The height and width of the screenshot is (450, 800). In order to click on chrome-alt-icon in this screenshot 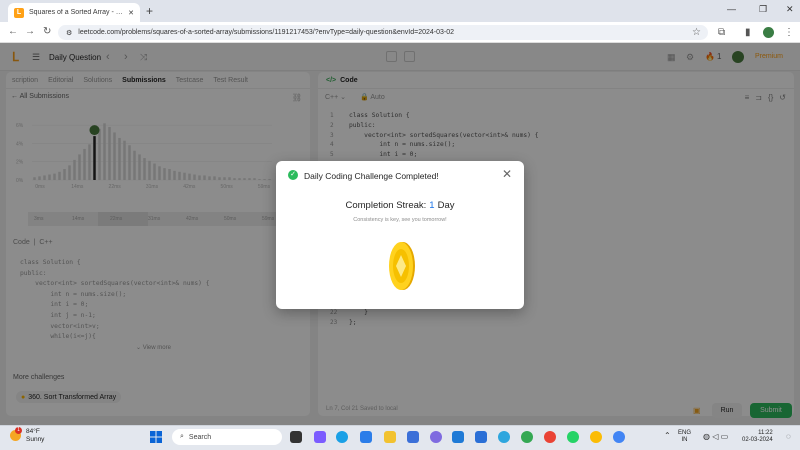, I will do `click(596, 437)`.